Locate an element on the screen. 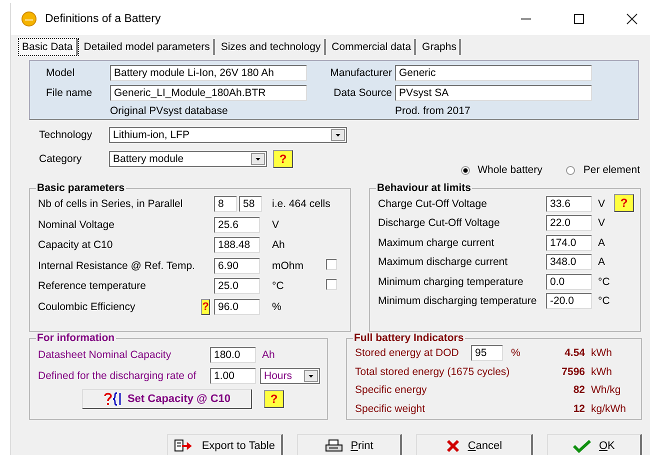  ok-button: OK is located at coordinates (594, 444).